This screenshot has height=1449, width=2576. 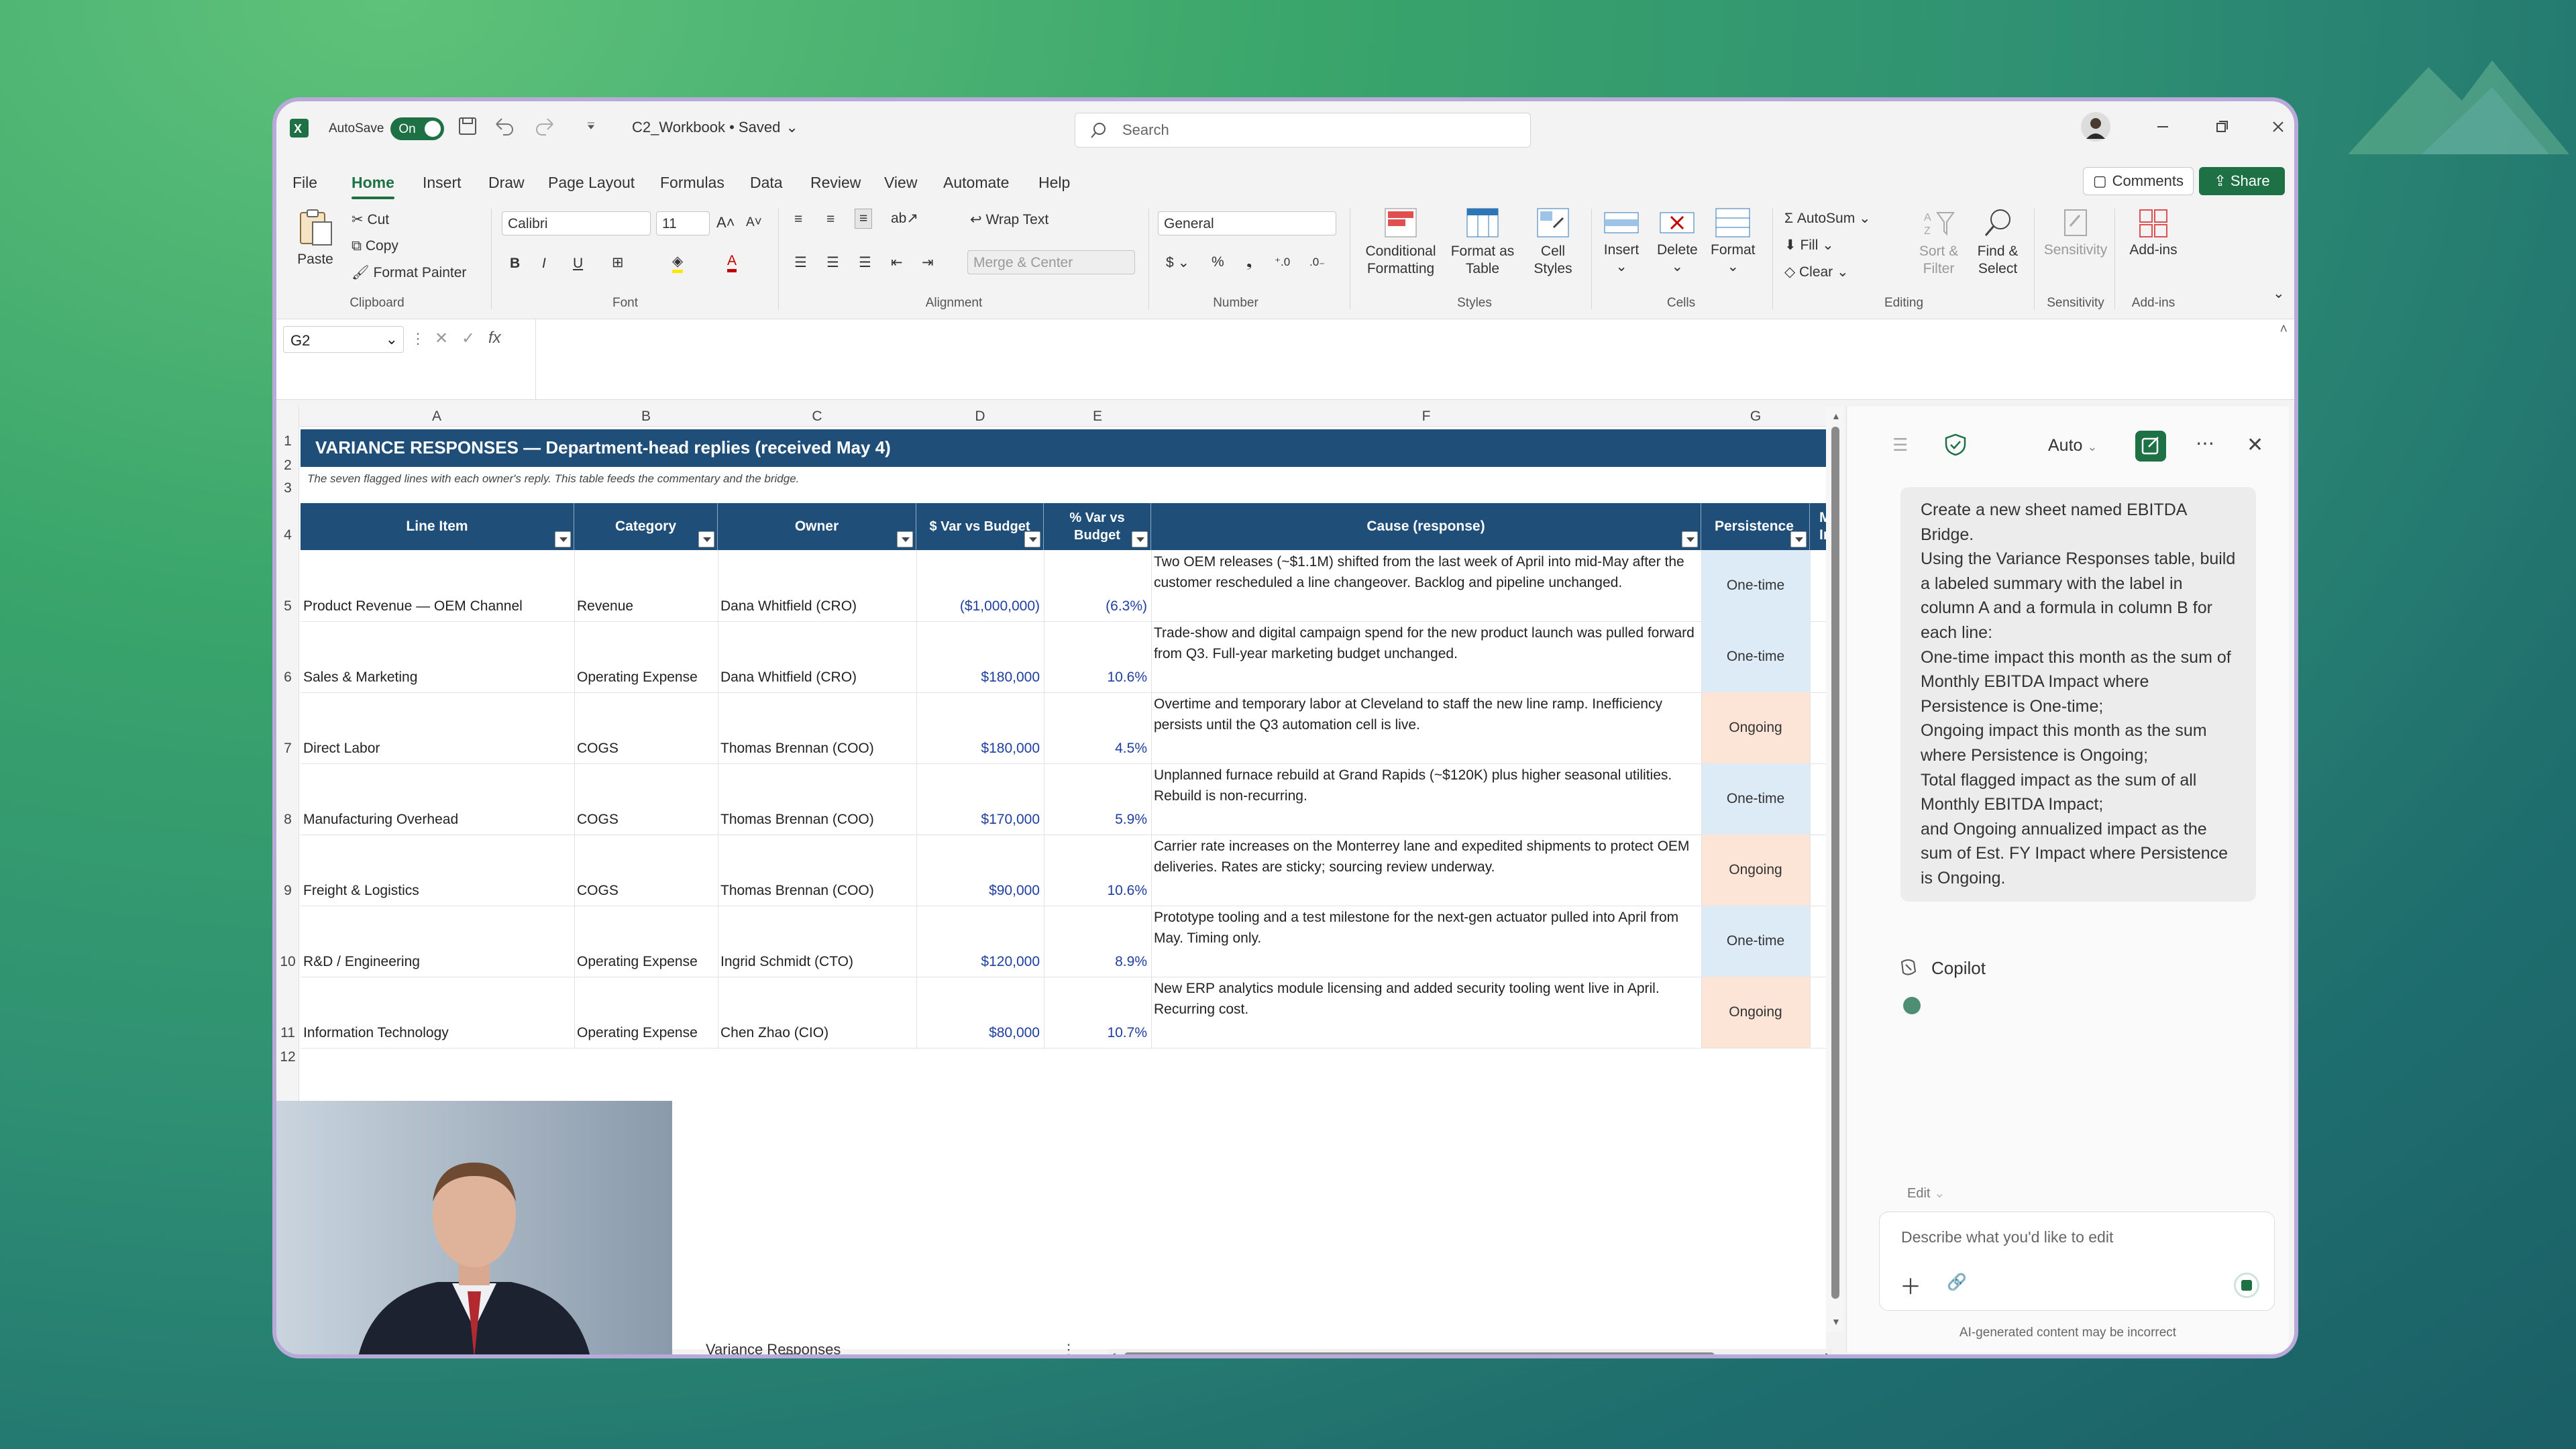 What do you see at coordinates (1096, 608) in the screenshot?
I see `pct-cell: (6.3%)` at bounding box center [1096, 608].